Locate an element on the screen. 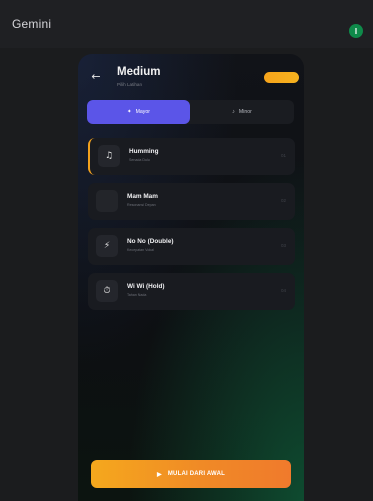 This screenshot has width=373, height=501. lightning-icon: ⚡ is located at coordinates (107, 246).